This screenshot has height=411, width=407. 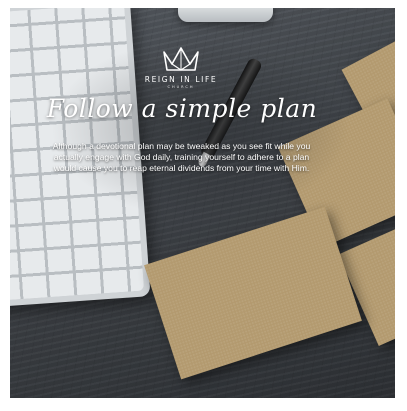 What do you see at coordinates (225, 15) in the screenshot?
I see `device-image` at bounding box center [225, 15].